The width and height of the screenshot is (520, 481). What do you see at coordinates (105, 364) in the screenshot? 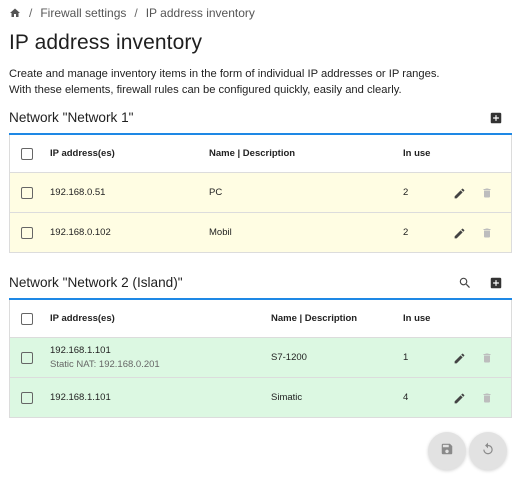
I see `static-nat-note: Static NAT: 192.168.0.201` at bounding box center [105, 364].